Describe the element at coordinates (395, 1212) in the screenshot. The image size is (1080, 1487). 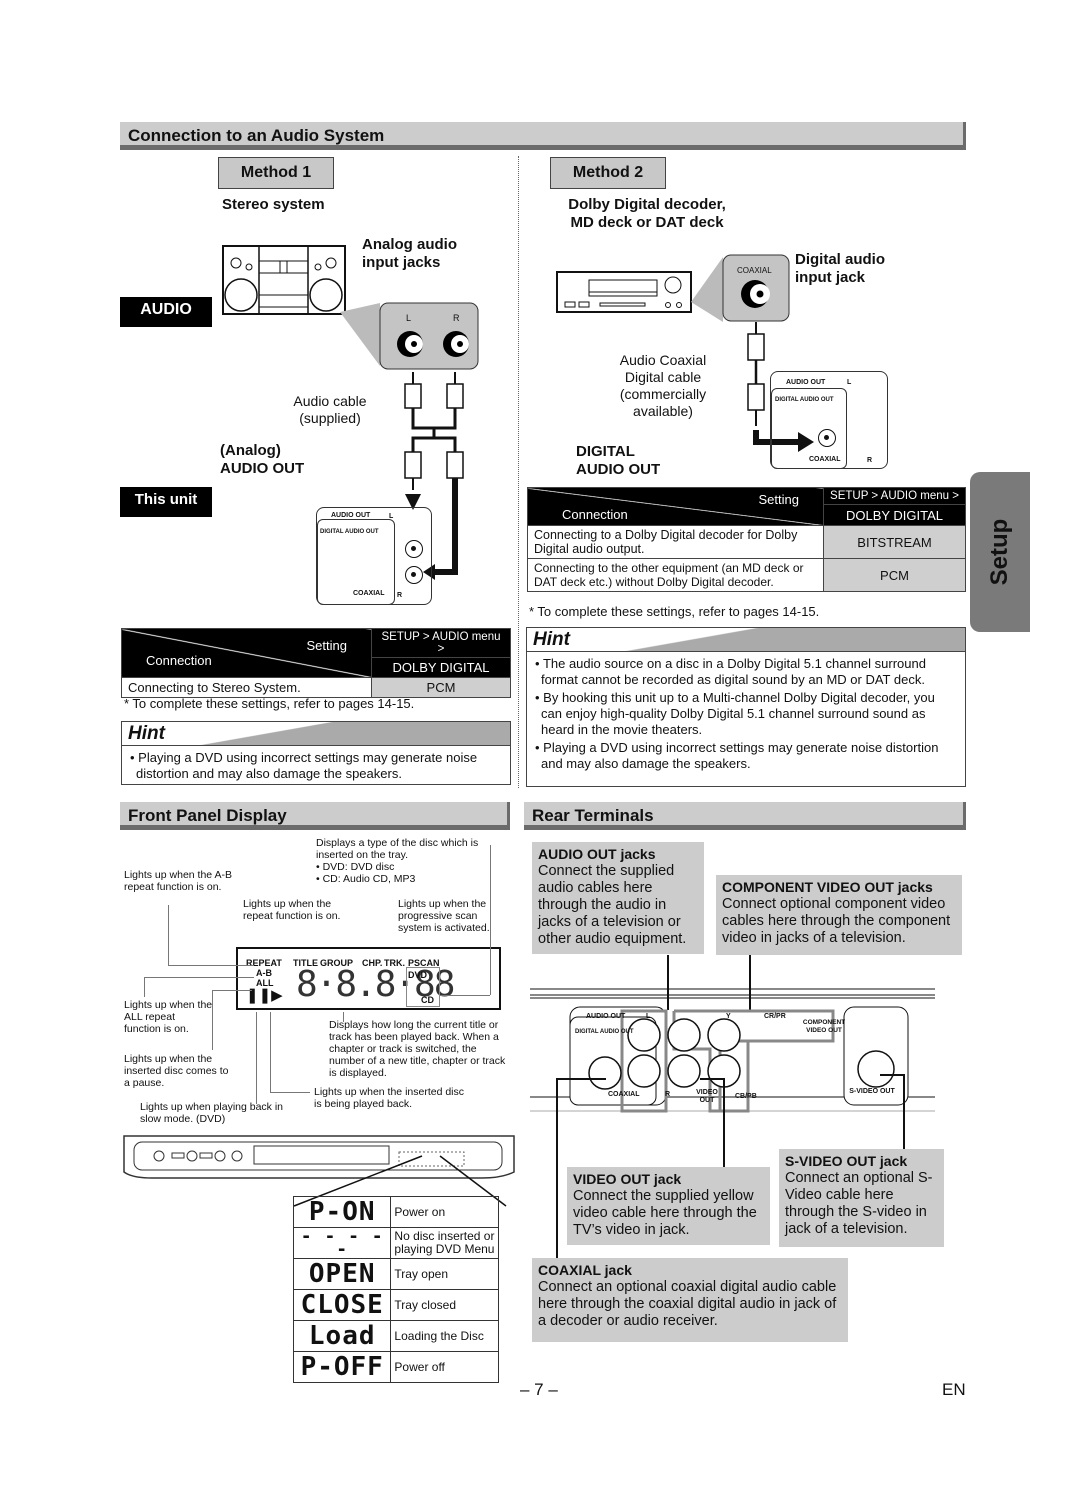
I see `table-row: P-ON Power on` at that location.